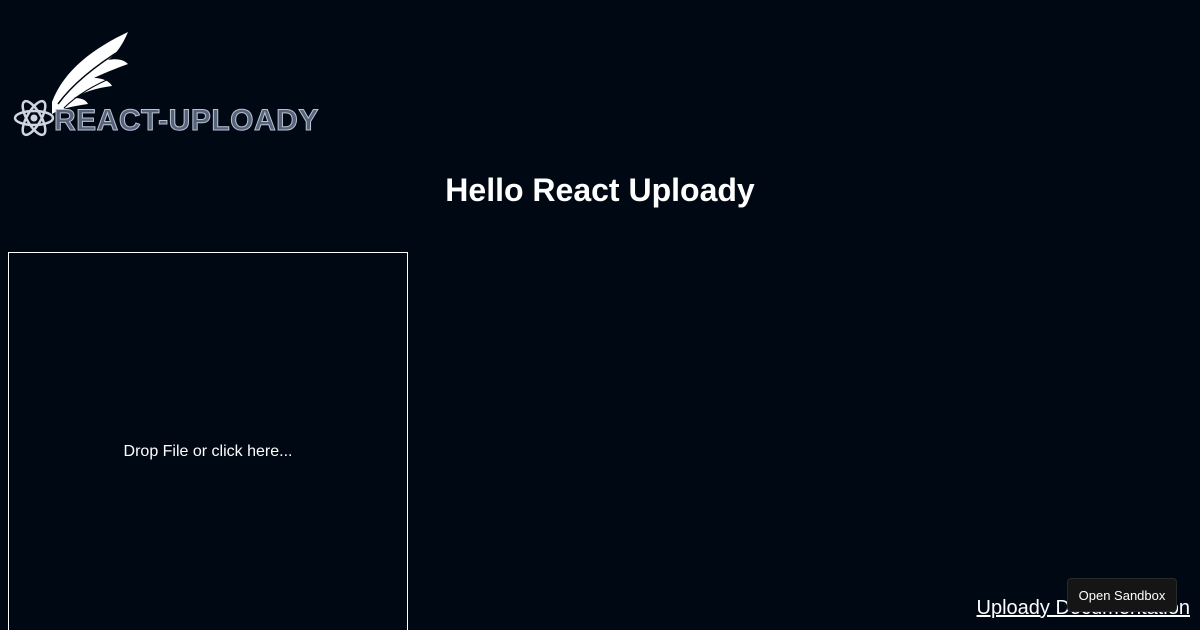  Describe the element at coordinates (186, 121) in the screenshot. I see `logo-text: REACT-UPLOADY` at that location.